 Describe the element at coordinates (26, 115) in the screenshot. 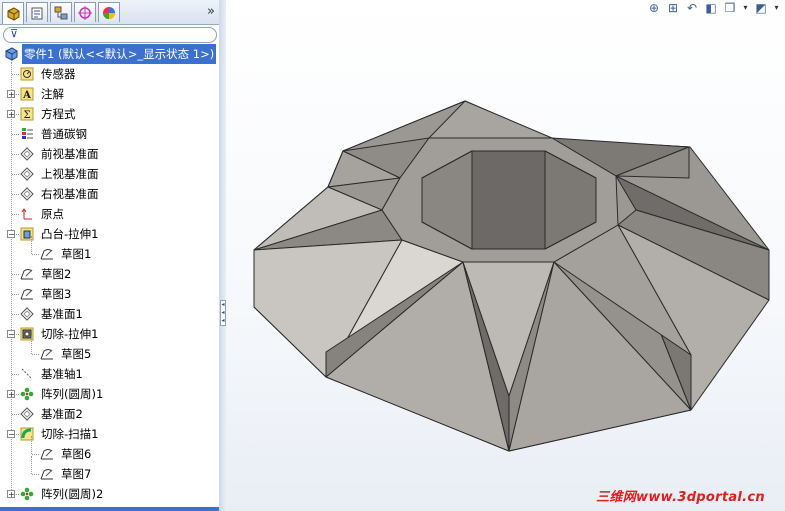

I see `svg-text: Σ` at that location.